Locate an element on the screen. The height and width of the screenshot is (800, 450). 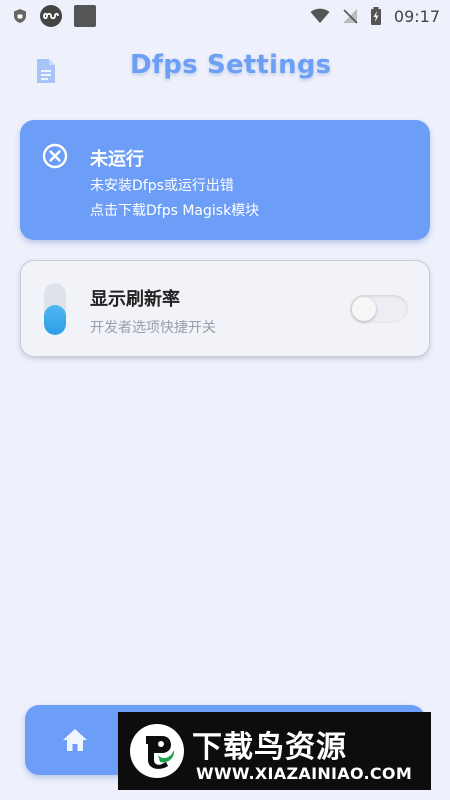
status-clock: 09:17 is located at coordinates (416, 16).